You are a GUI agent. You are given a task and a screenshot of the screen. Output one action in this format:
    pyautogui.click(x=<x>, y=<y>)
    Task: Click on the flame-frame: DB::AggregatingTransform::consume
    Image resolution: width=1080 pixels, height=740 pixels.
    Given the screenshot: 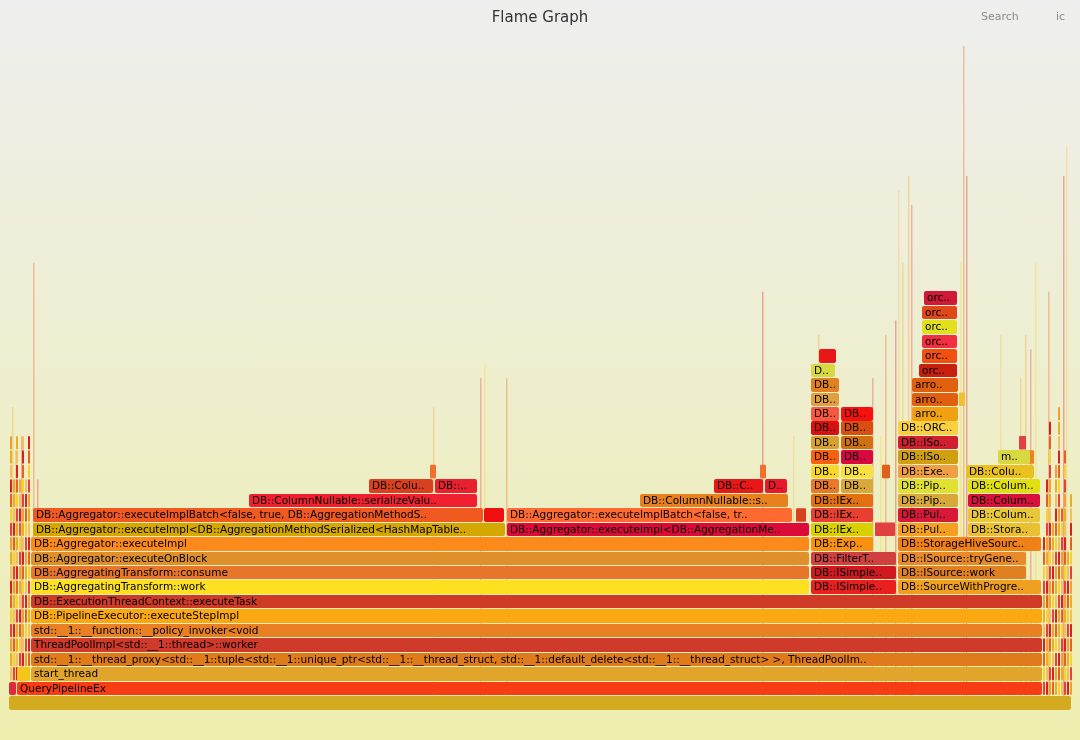 What is the action you would take?
    pyautogui.click(x=420, y=572)
    